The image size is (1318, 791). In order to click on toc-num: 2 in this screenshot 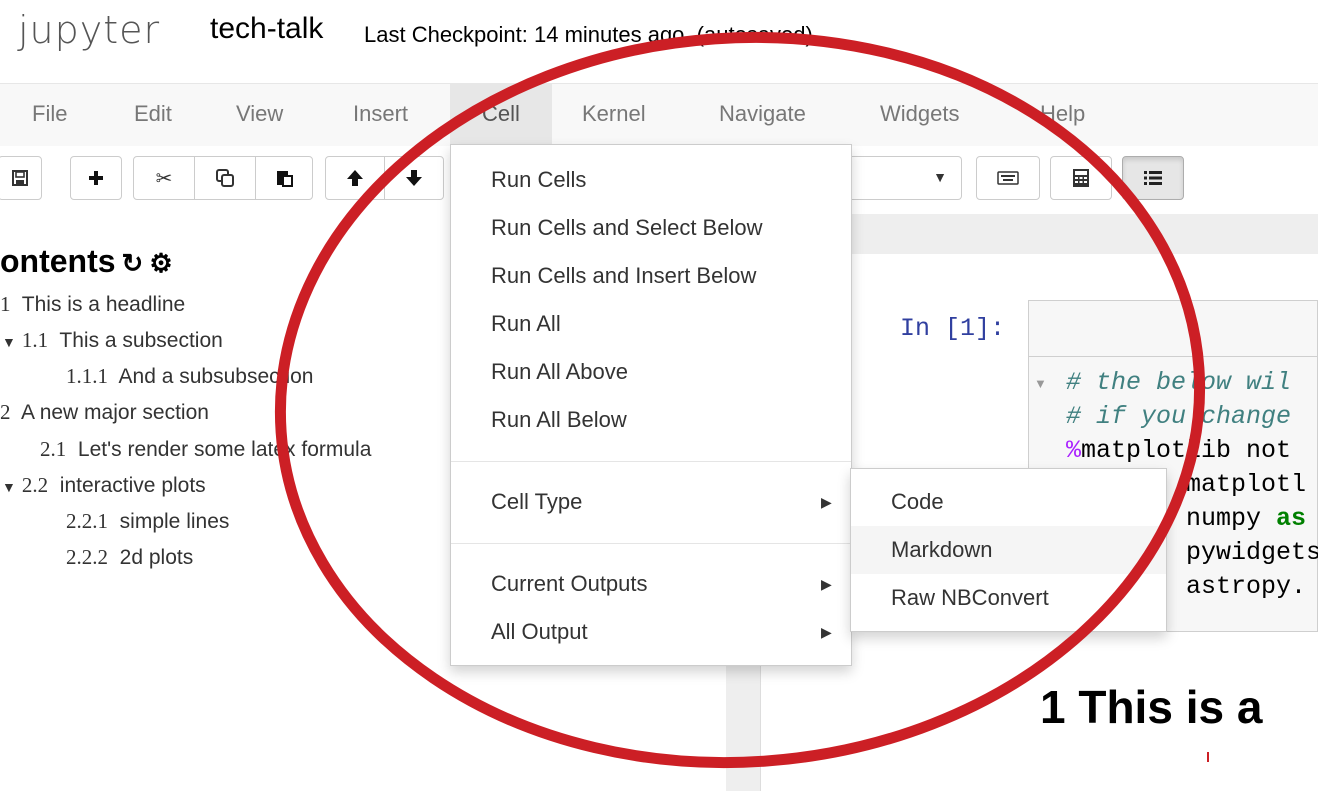, I will do `click(5, 412)`.